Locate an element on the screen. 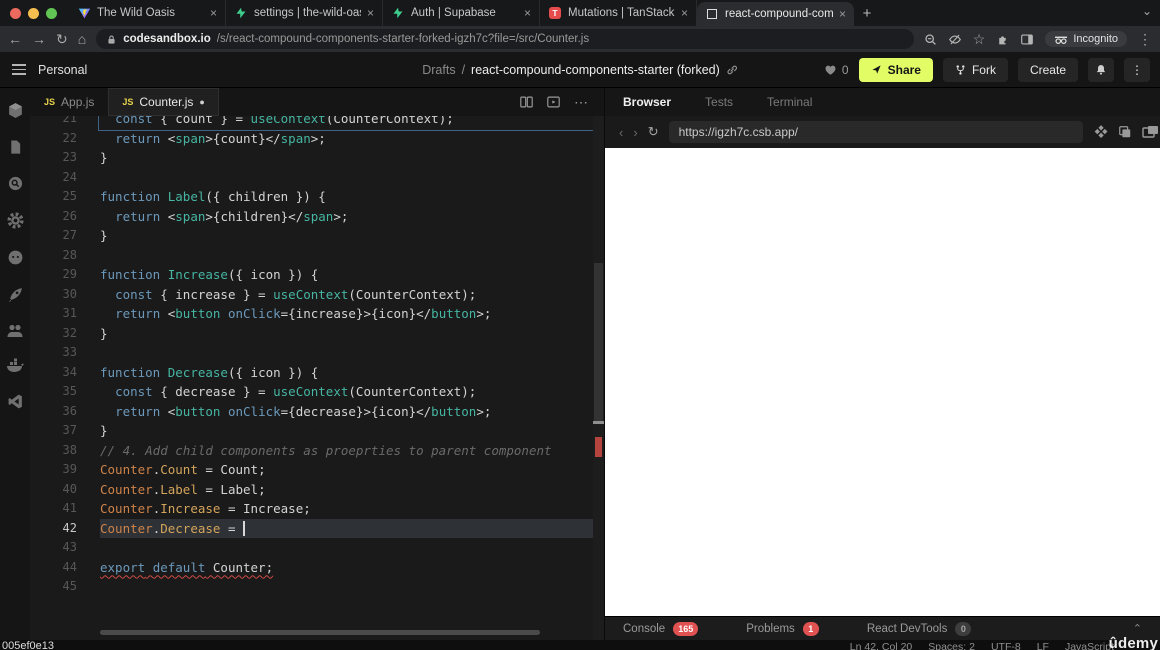 The image size is (1160, 650). tab-search-caret-icon: ⌄ is located at coordinates (1147, 11).